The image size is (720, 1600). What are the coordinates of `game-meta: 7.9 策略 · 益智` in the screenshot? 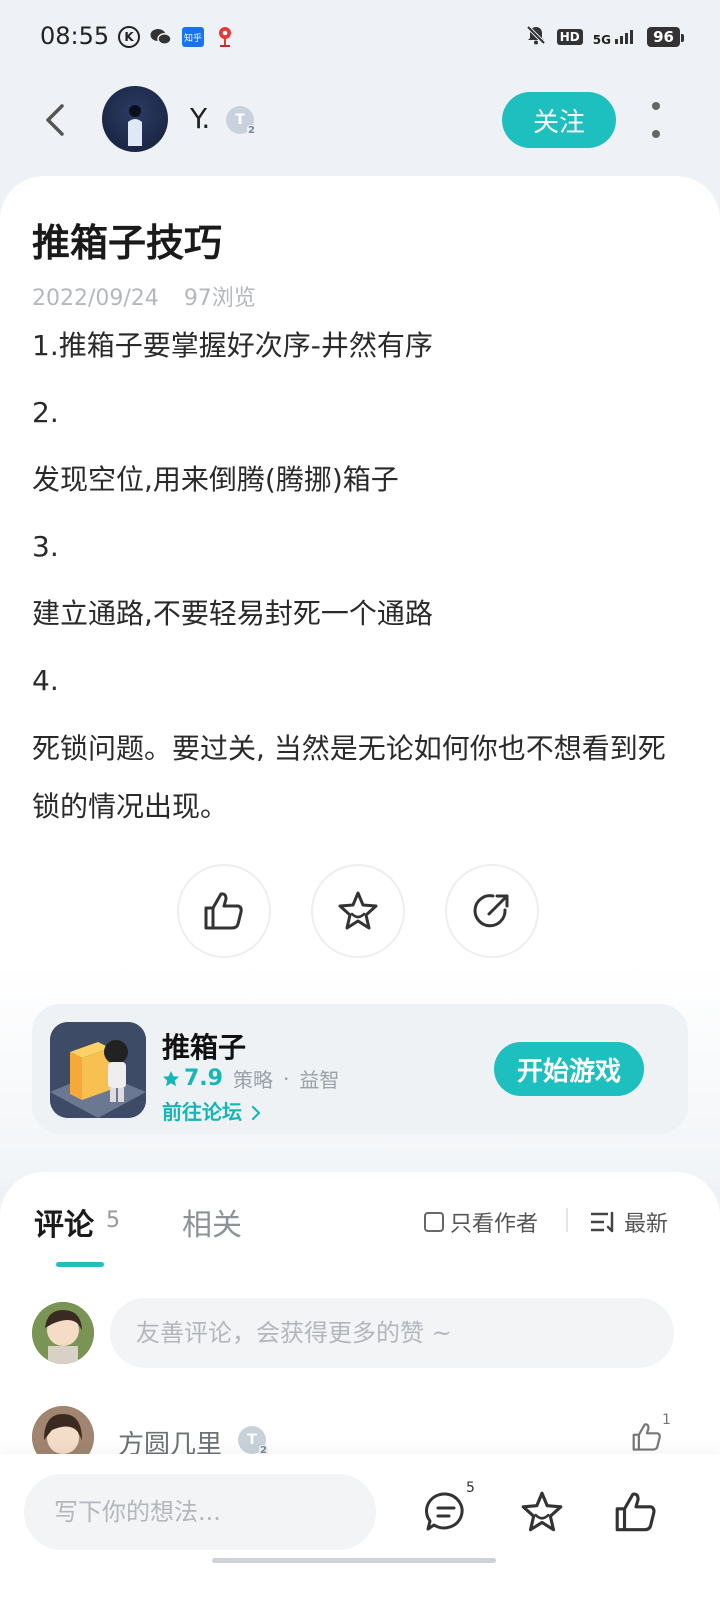 It's located at (250, 1078).